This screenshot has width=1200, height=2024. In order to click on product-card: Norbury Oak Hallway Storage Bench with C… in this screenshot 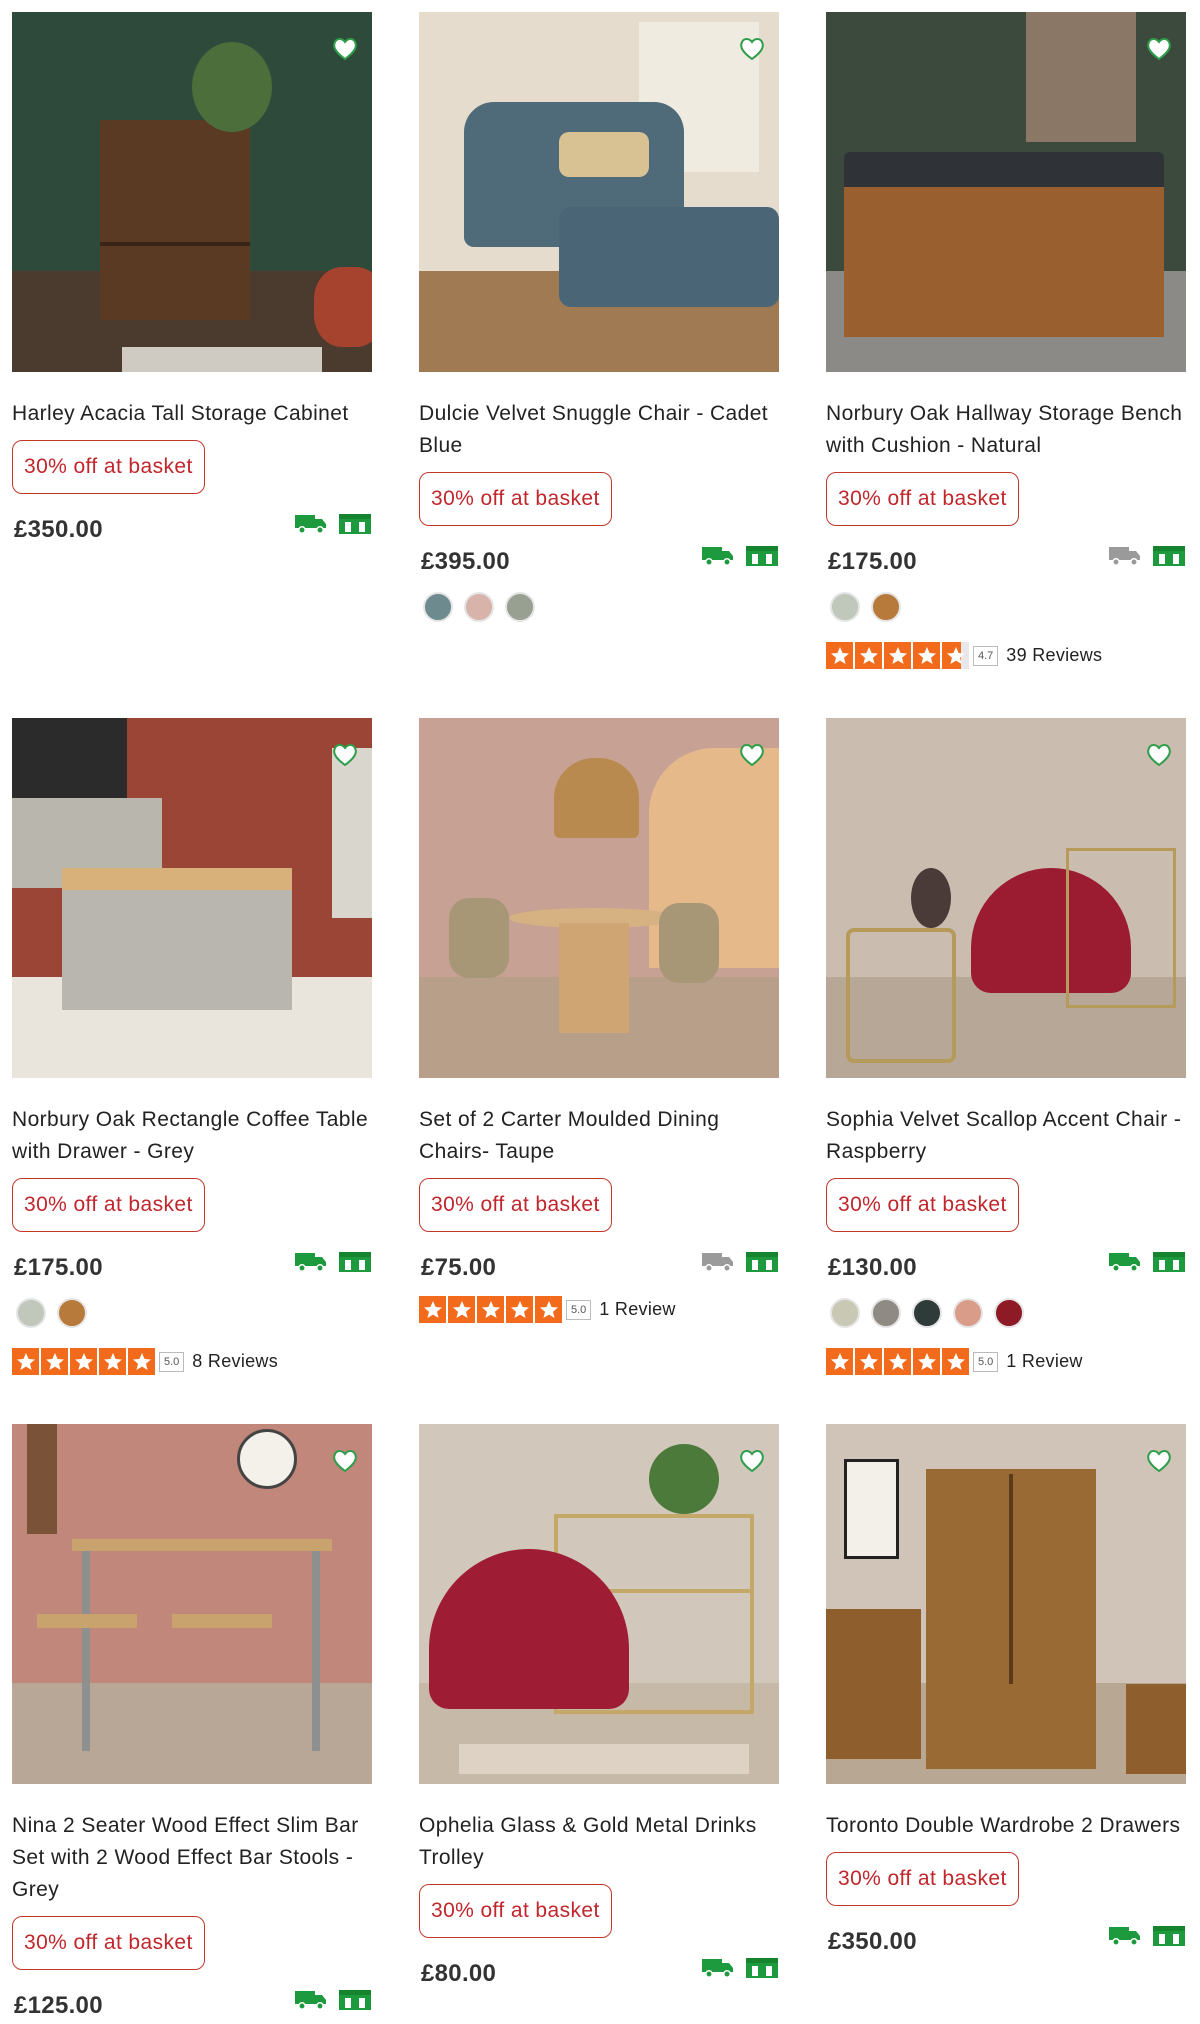, I will do `click(1006, 365)`.